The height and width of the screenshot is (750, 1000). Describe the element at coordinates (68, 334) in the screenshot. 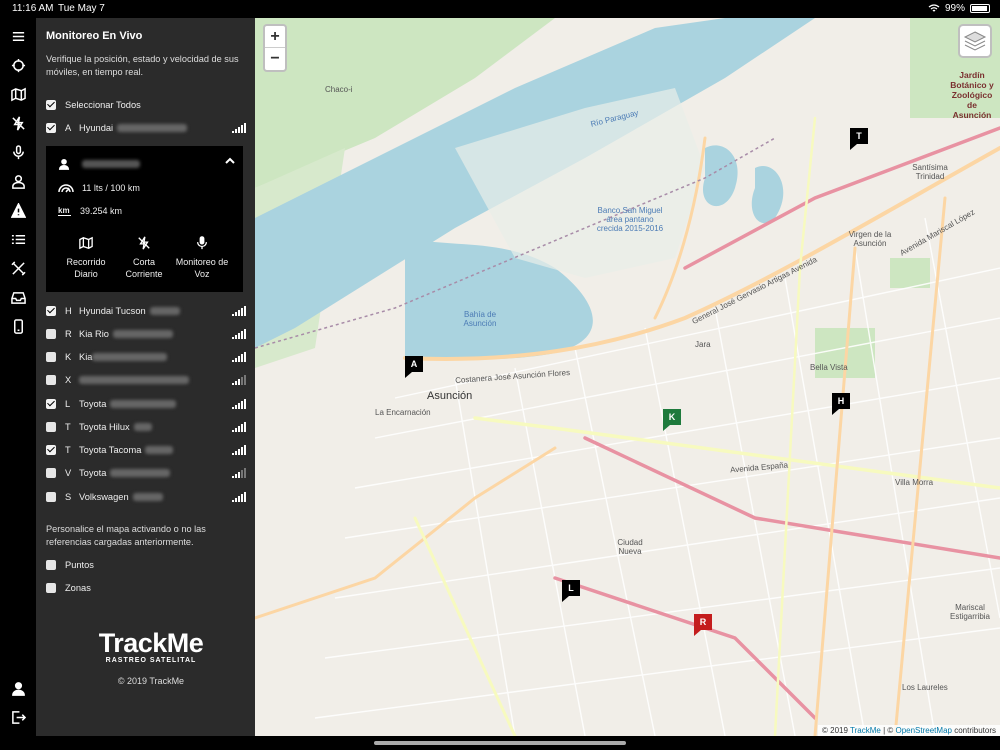

I see `vehicle-letter: R` at that location.